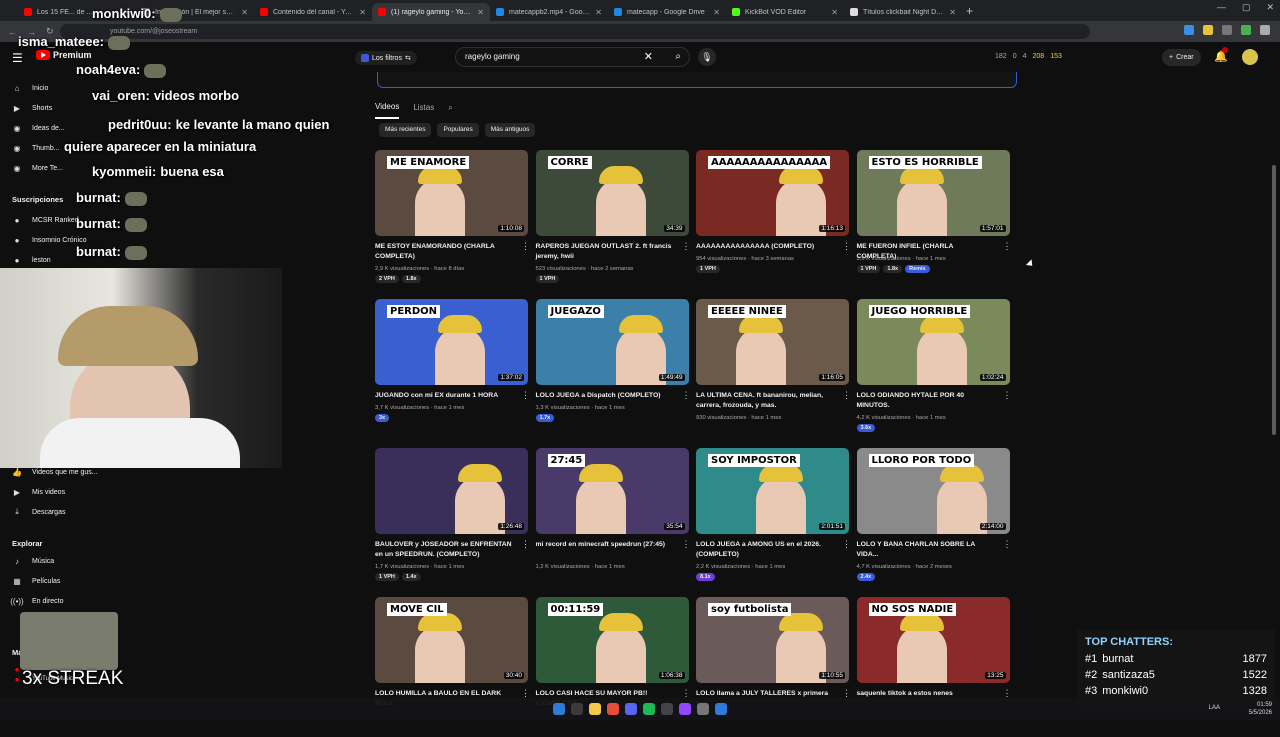  Describe the element at coordinates (444, 252) in the screenshot. I see `video-title: ME ESTOY ENAMORANDO (CHARLA COMPLETA)` at that location.